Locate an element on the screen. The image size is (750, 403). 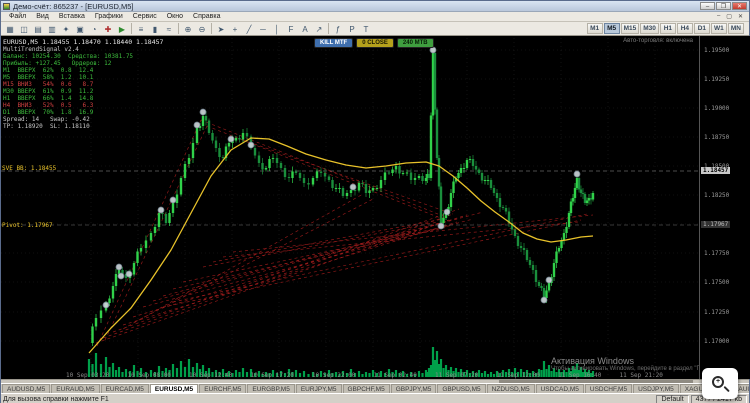
current-price-label: 1.18457 is located at coordinates (716, 170).